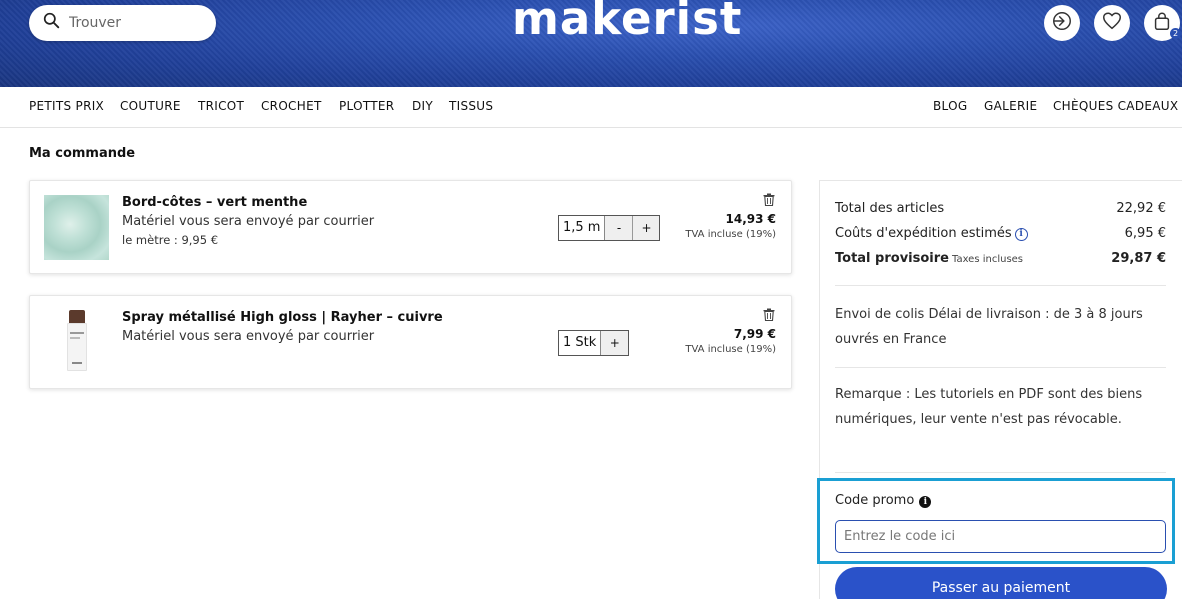  I want to click on page-title: Ma commande, so click(82, 153).